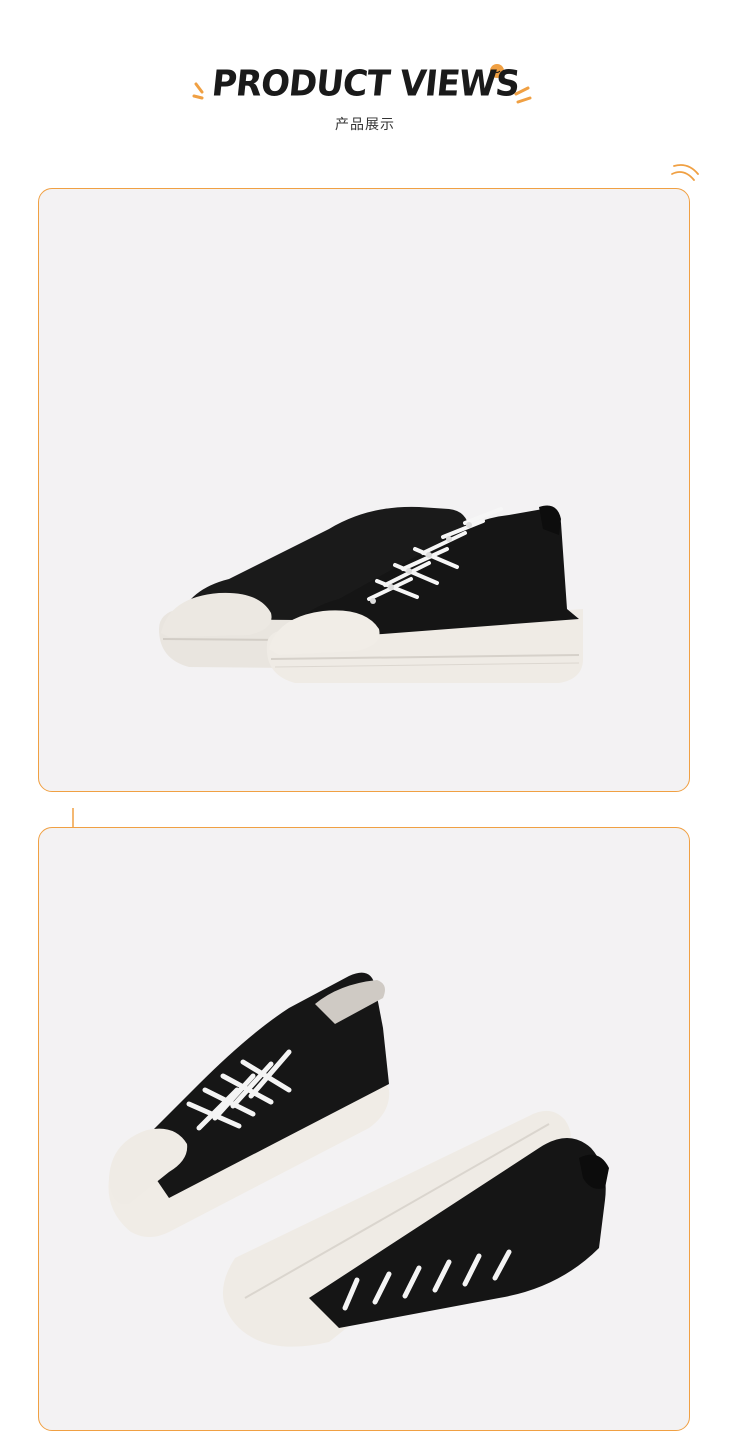 The height and width of the screenshot is (1444, 730). I want to click on shoe-pair-front-image, so click(371, 594).